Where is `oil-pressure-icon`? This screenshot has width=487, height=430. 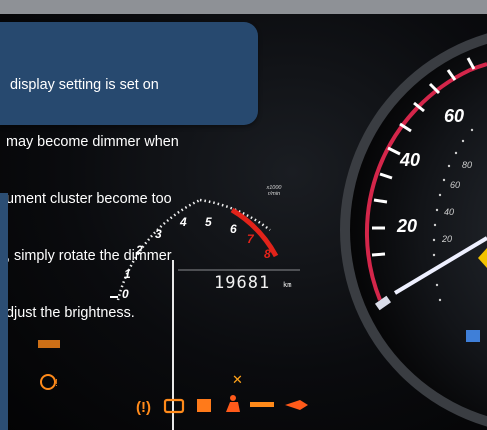
oil-pressure-icon is located at coordinates (296, 405).